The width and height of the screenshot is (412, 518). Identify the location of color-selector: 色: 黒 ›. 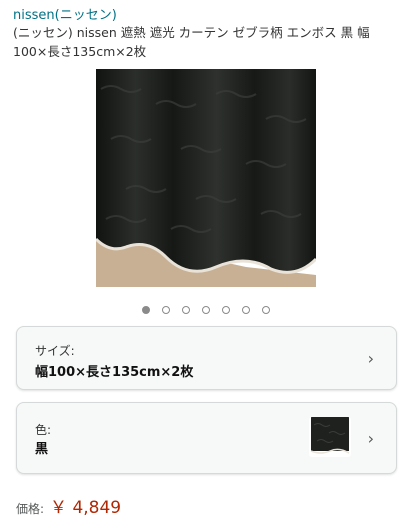
(206, 438).